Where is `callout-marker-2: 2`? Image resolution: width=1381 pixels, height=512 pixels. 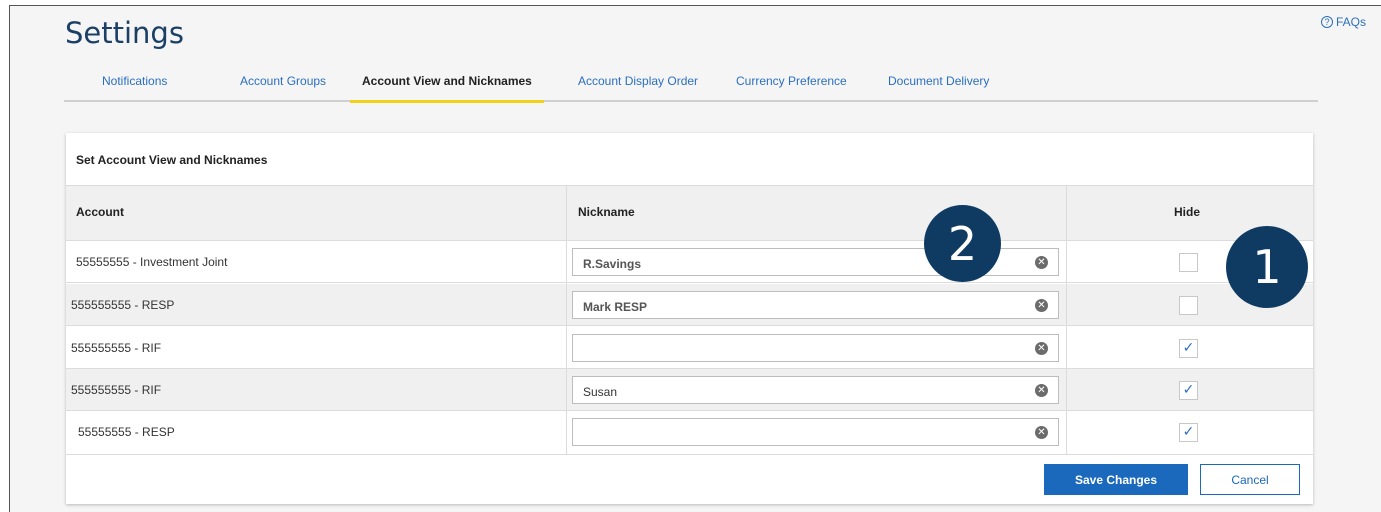
callout-marker-2: 2 is located at coordinates (962, 243).